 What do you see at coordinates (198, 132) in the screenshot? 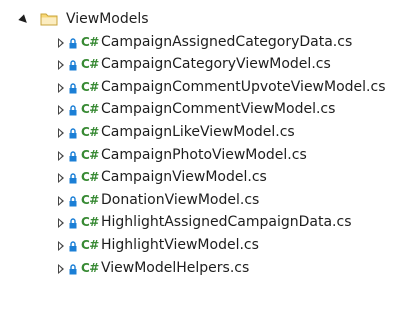
I see `file-label: CampaignLikeViewModel.cs` at bounding box center [198, 132].